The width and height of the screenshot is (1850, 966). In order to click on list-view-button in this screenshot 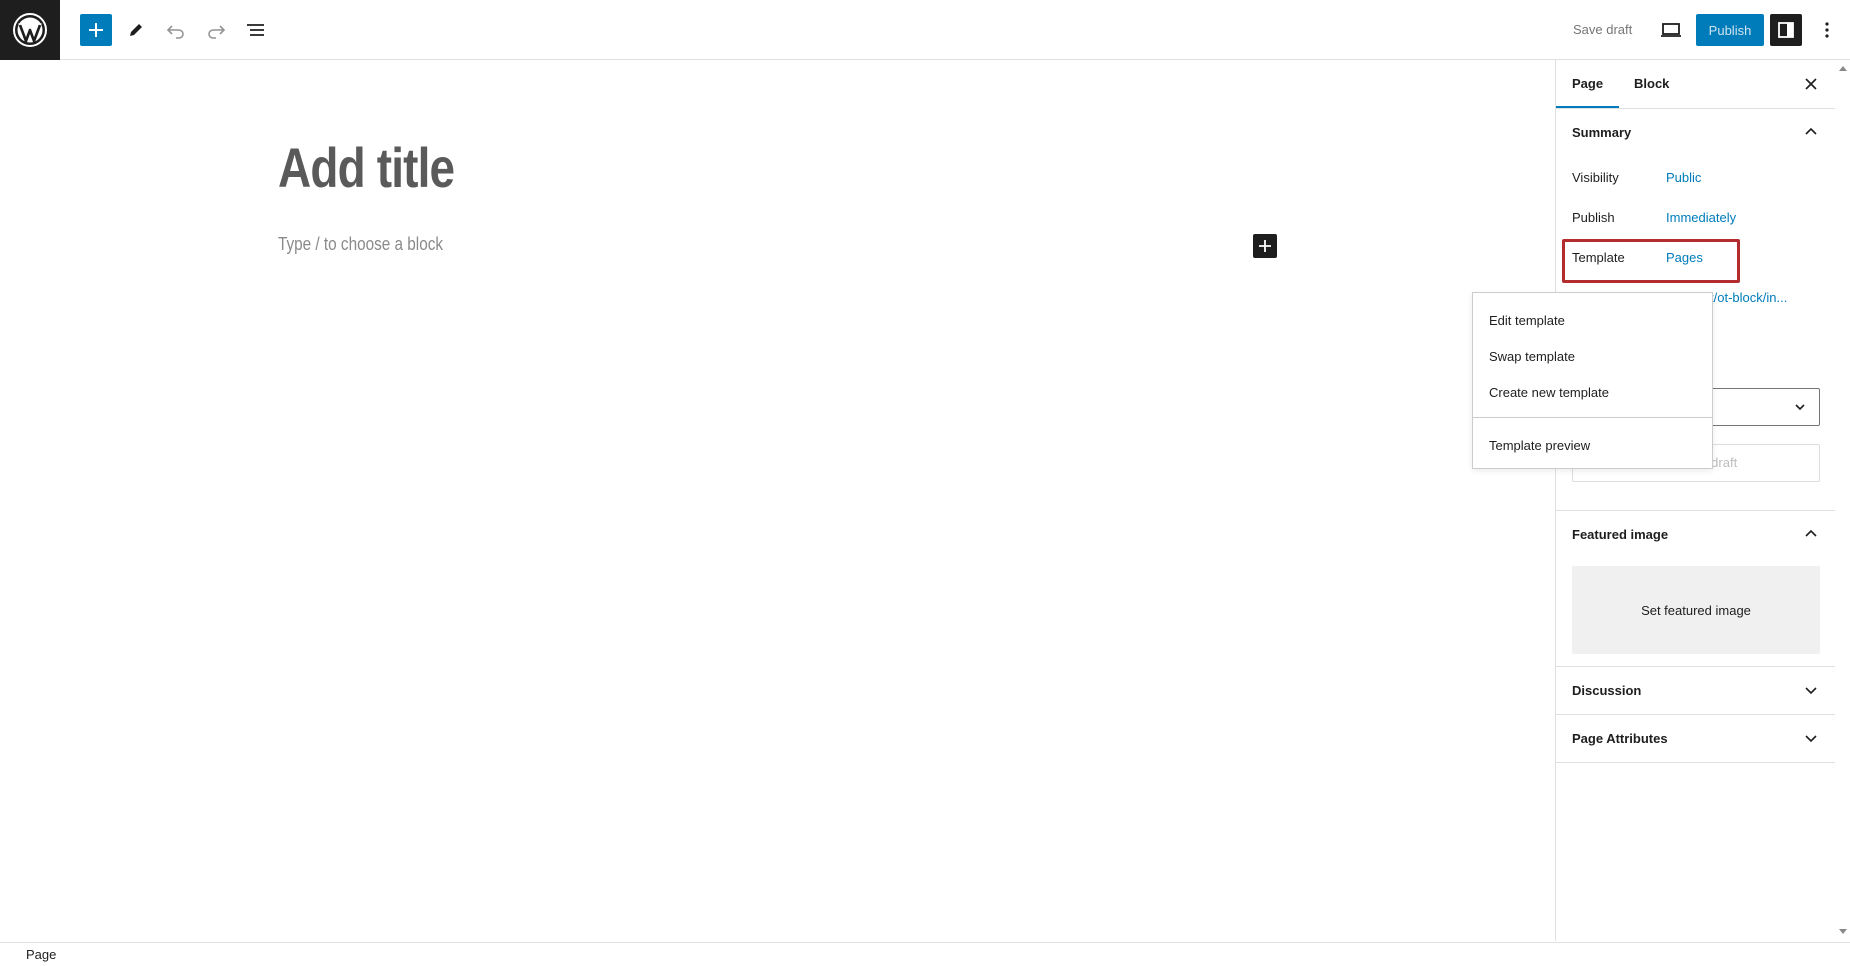, I will do `click(256, 30)`.